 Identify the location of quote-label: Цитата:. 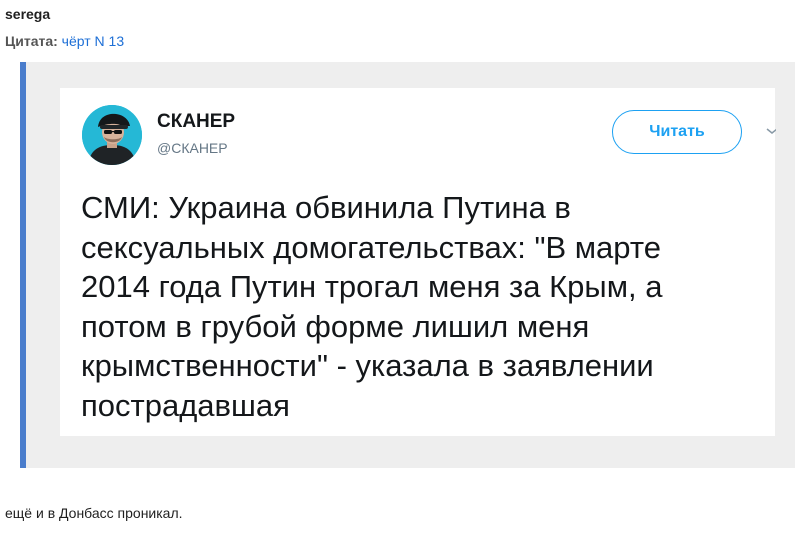
(31, 41).